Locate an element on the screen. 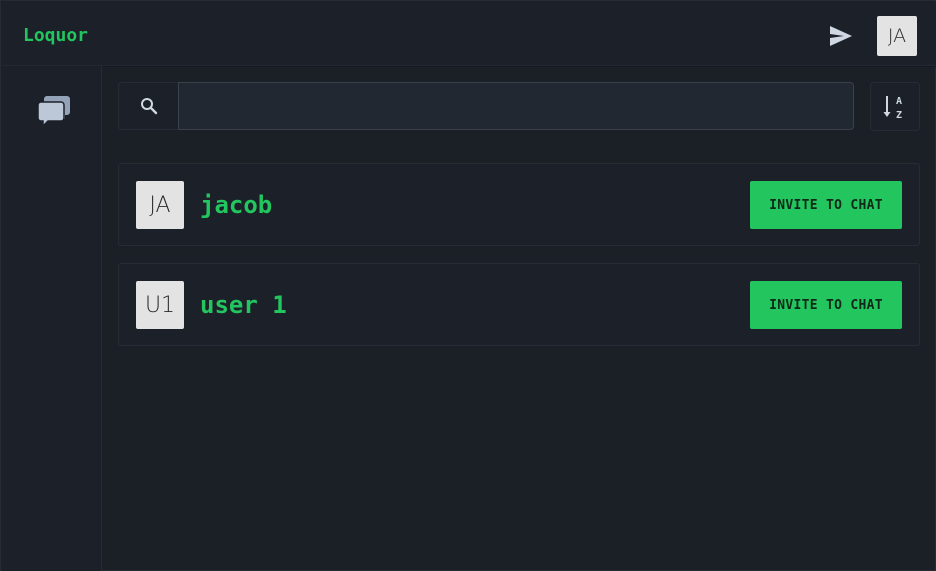 This screenshot has width=936, height=571. send-button is located at coordinates (841, 36).